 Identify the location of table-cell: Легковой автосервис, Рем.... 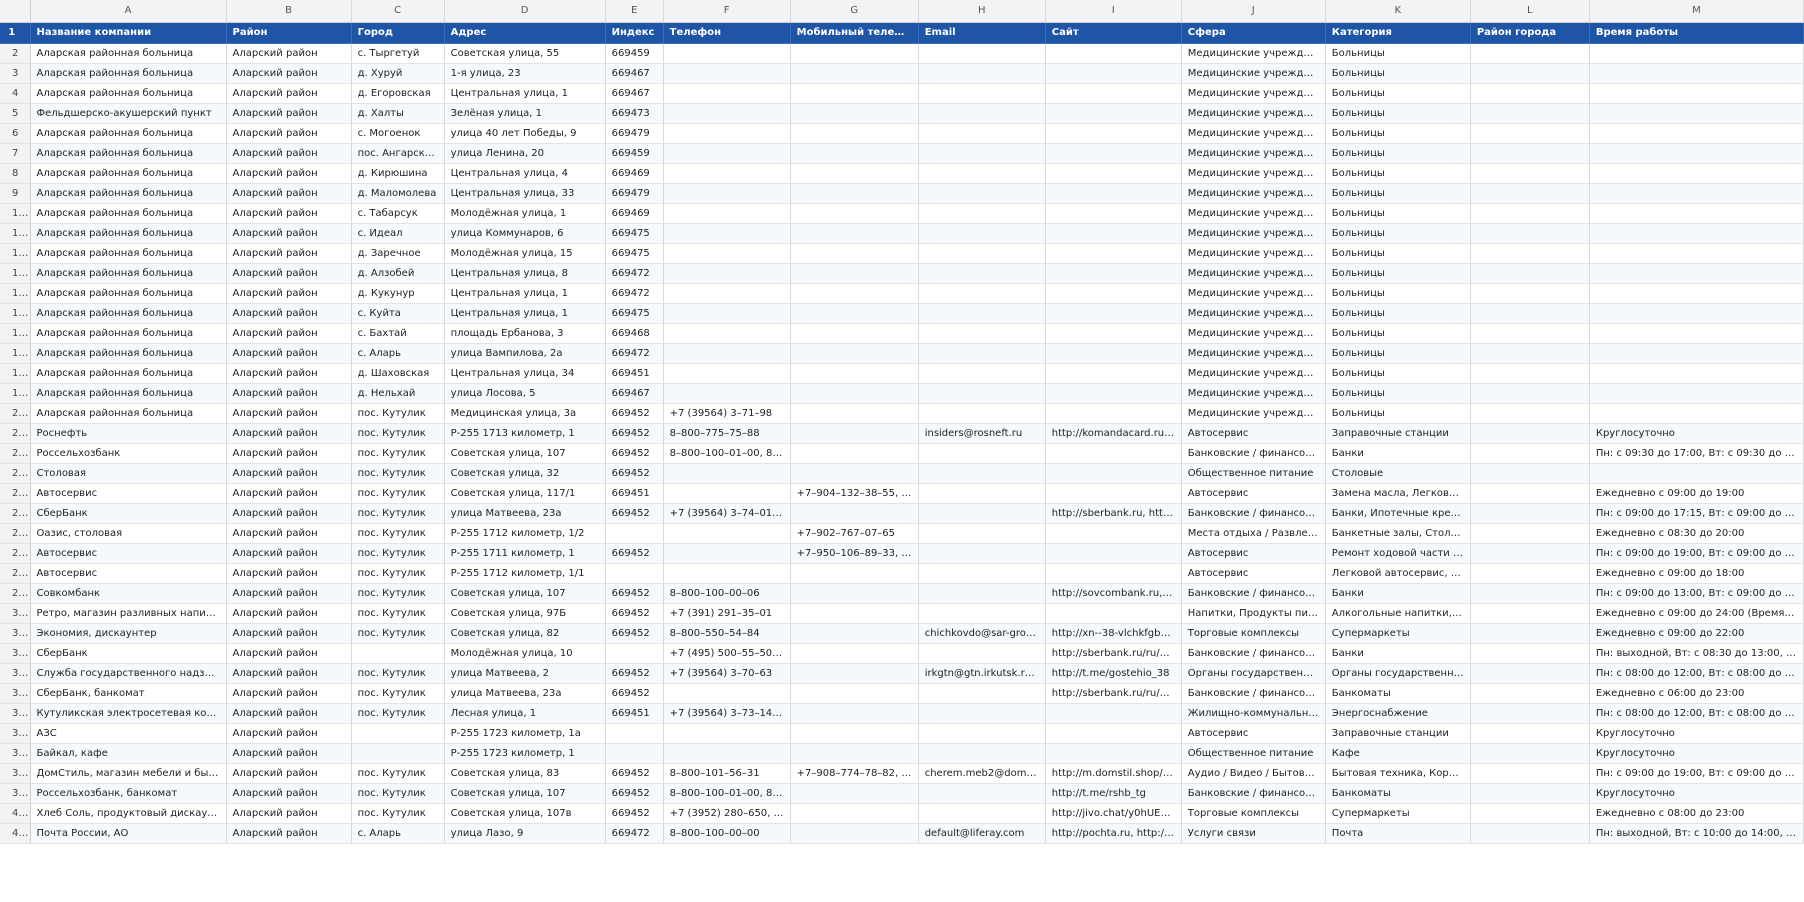
(1398, 573).